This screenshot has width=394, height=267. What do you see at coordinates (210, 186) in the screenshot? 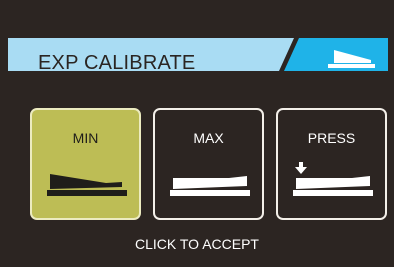
I see `pedal-toe-down-icon` at bounding box center [210, 186].